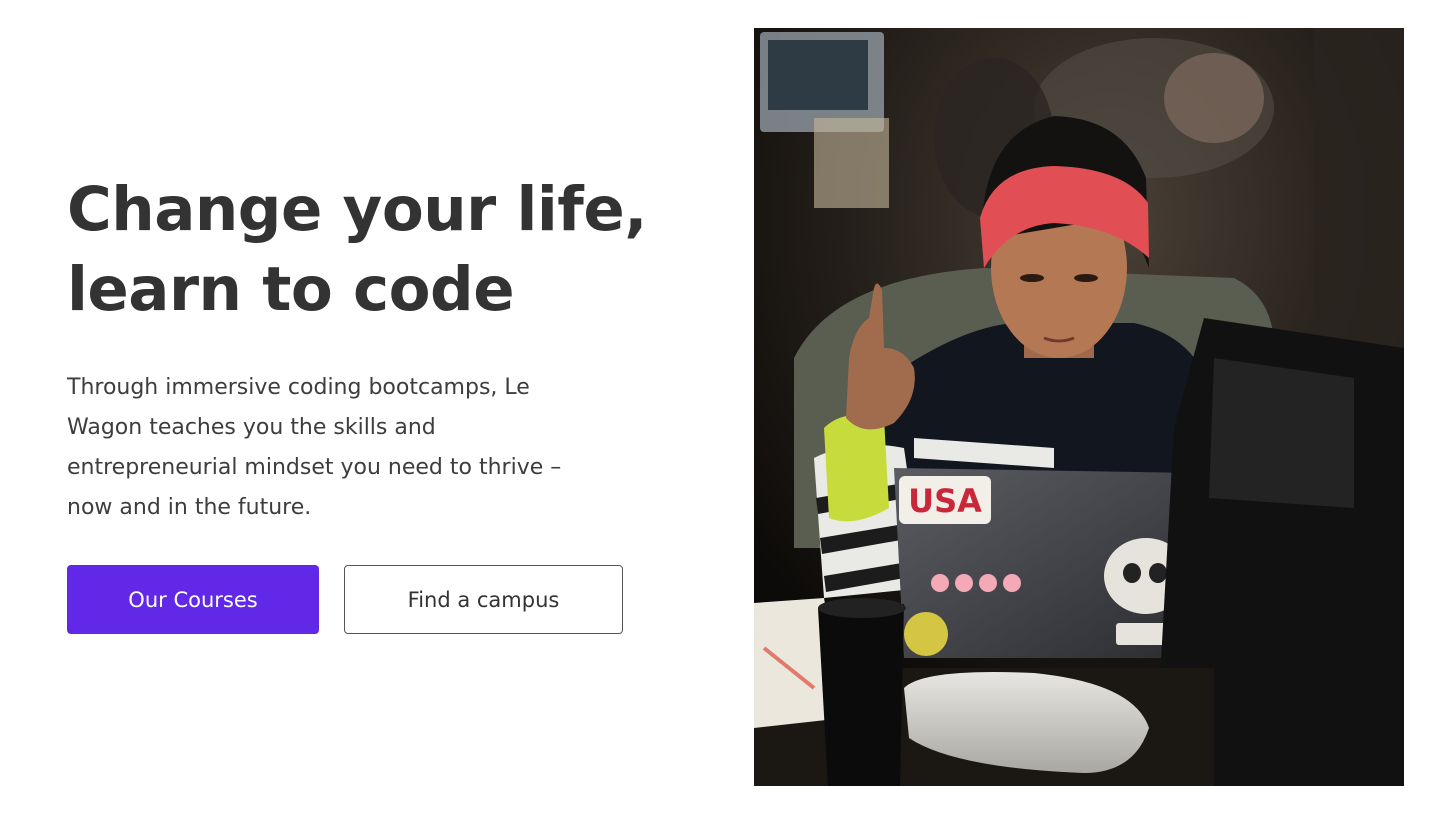 This screenshot has width=1450, height=821. I want to click on page-title: Change your life, learn to code, so click(377, 250).